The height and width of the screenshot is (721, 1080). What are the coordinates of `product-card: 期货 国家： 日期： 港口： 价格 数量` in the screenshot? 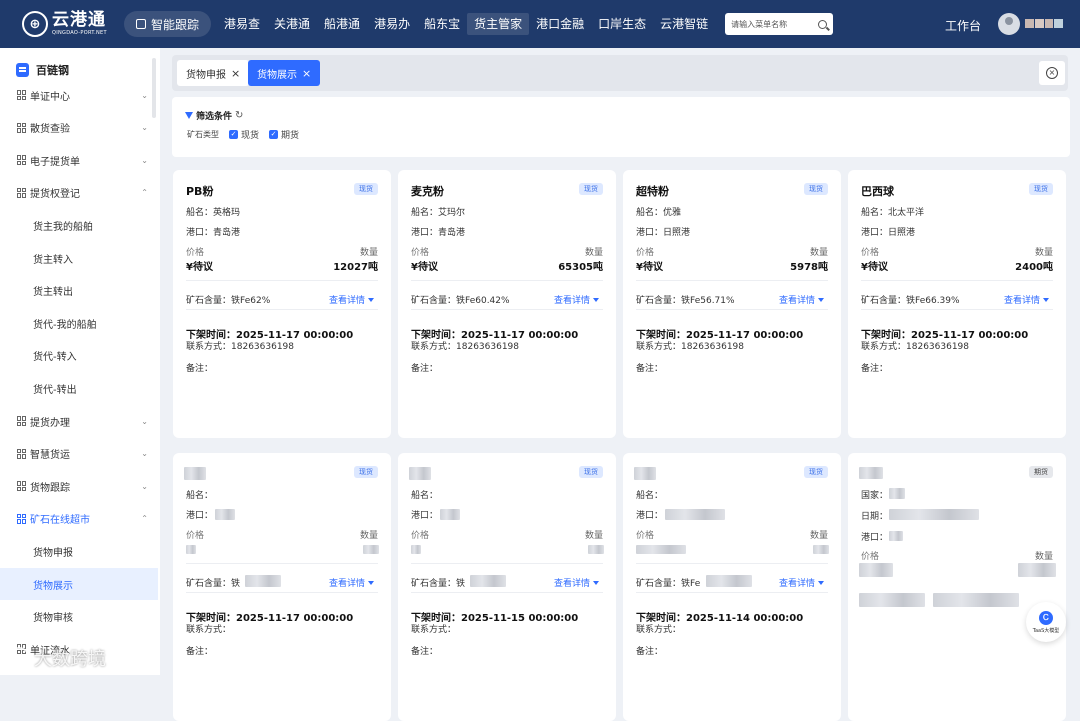 It's located at (957, 587).